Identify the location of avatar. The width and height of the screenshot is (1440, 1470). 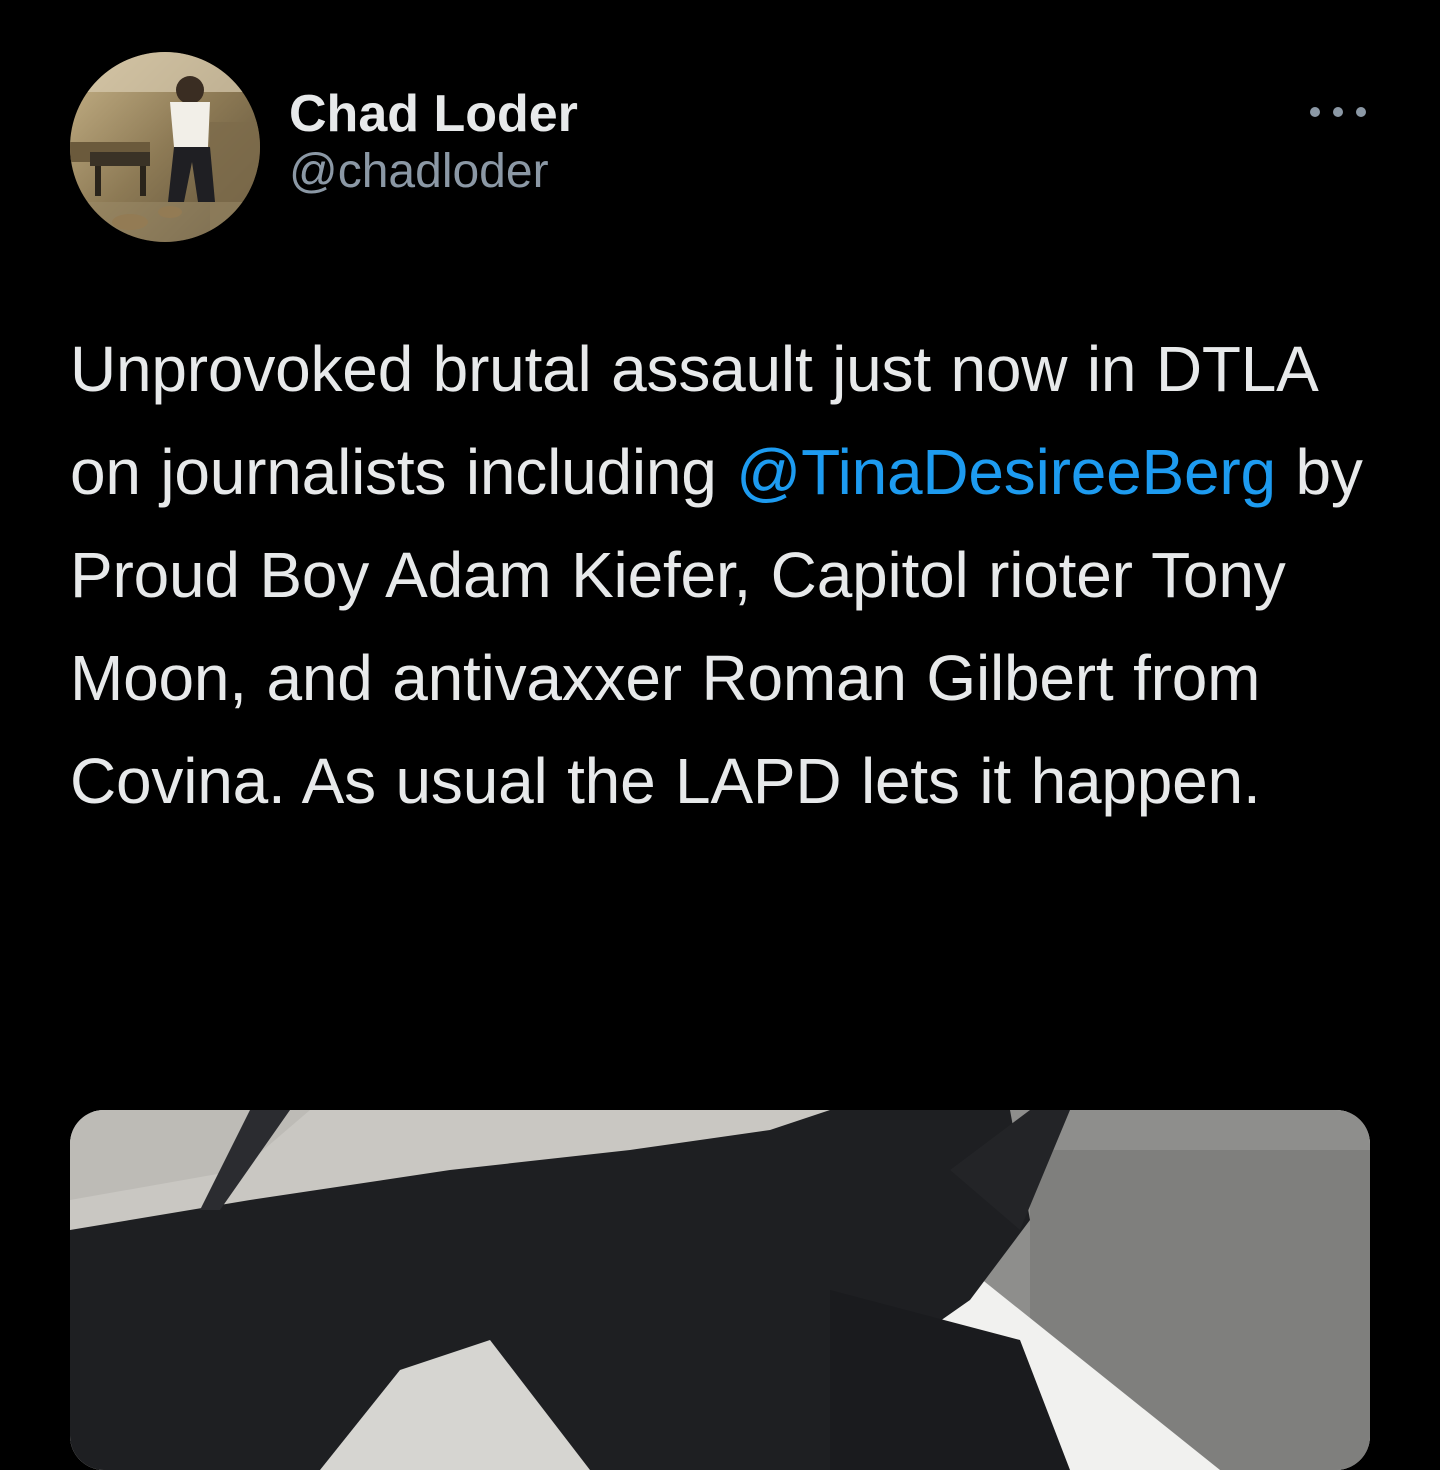
(165, 147).